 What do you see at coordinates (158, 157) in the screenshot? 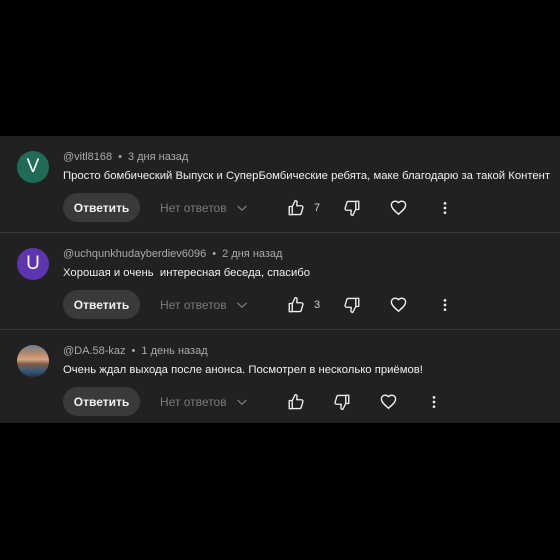
I see `comment-time: 3 дня назад` at bounding box center [158, 157].